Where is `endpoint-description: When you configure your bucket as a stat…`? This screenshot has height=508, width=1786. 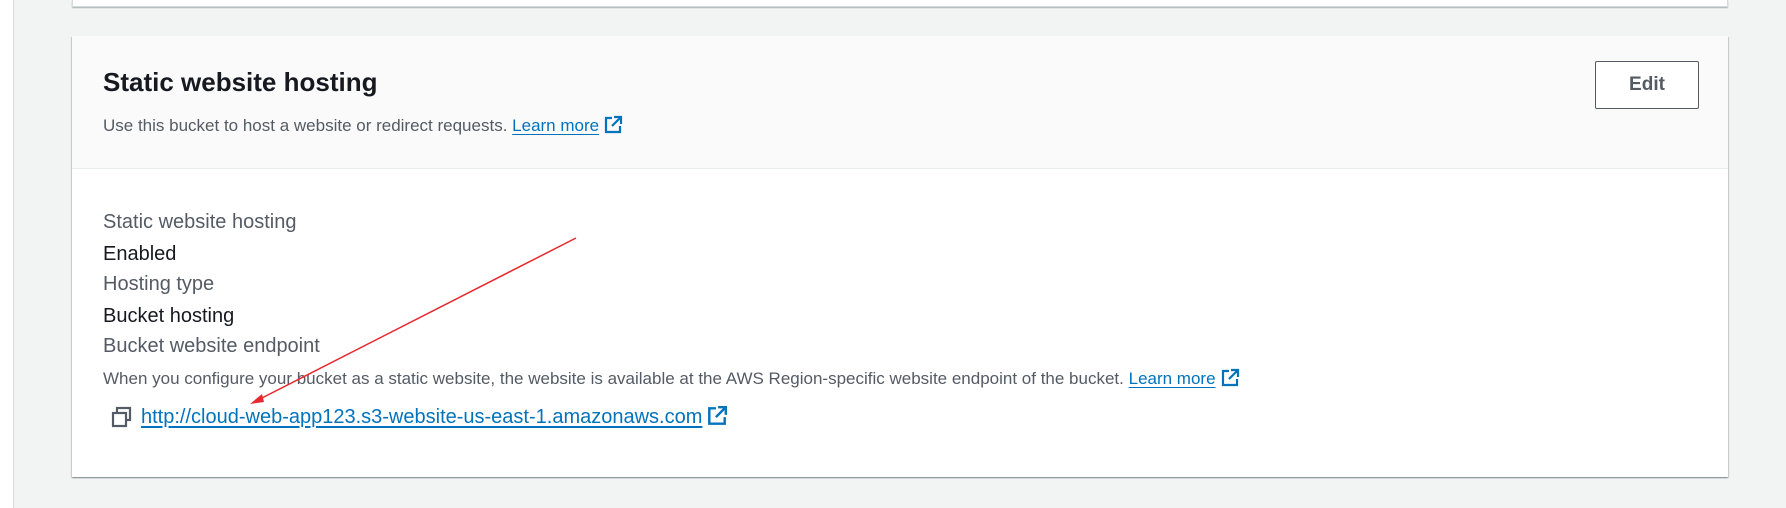 endpoint-description: When you configure your bucket as a stat… is located at coordinates (671, 379).